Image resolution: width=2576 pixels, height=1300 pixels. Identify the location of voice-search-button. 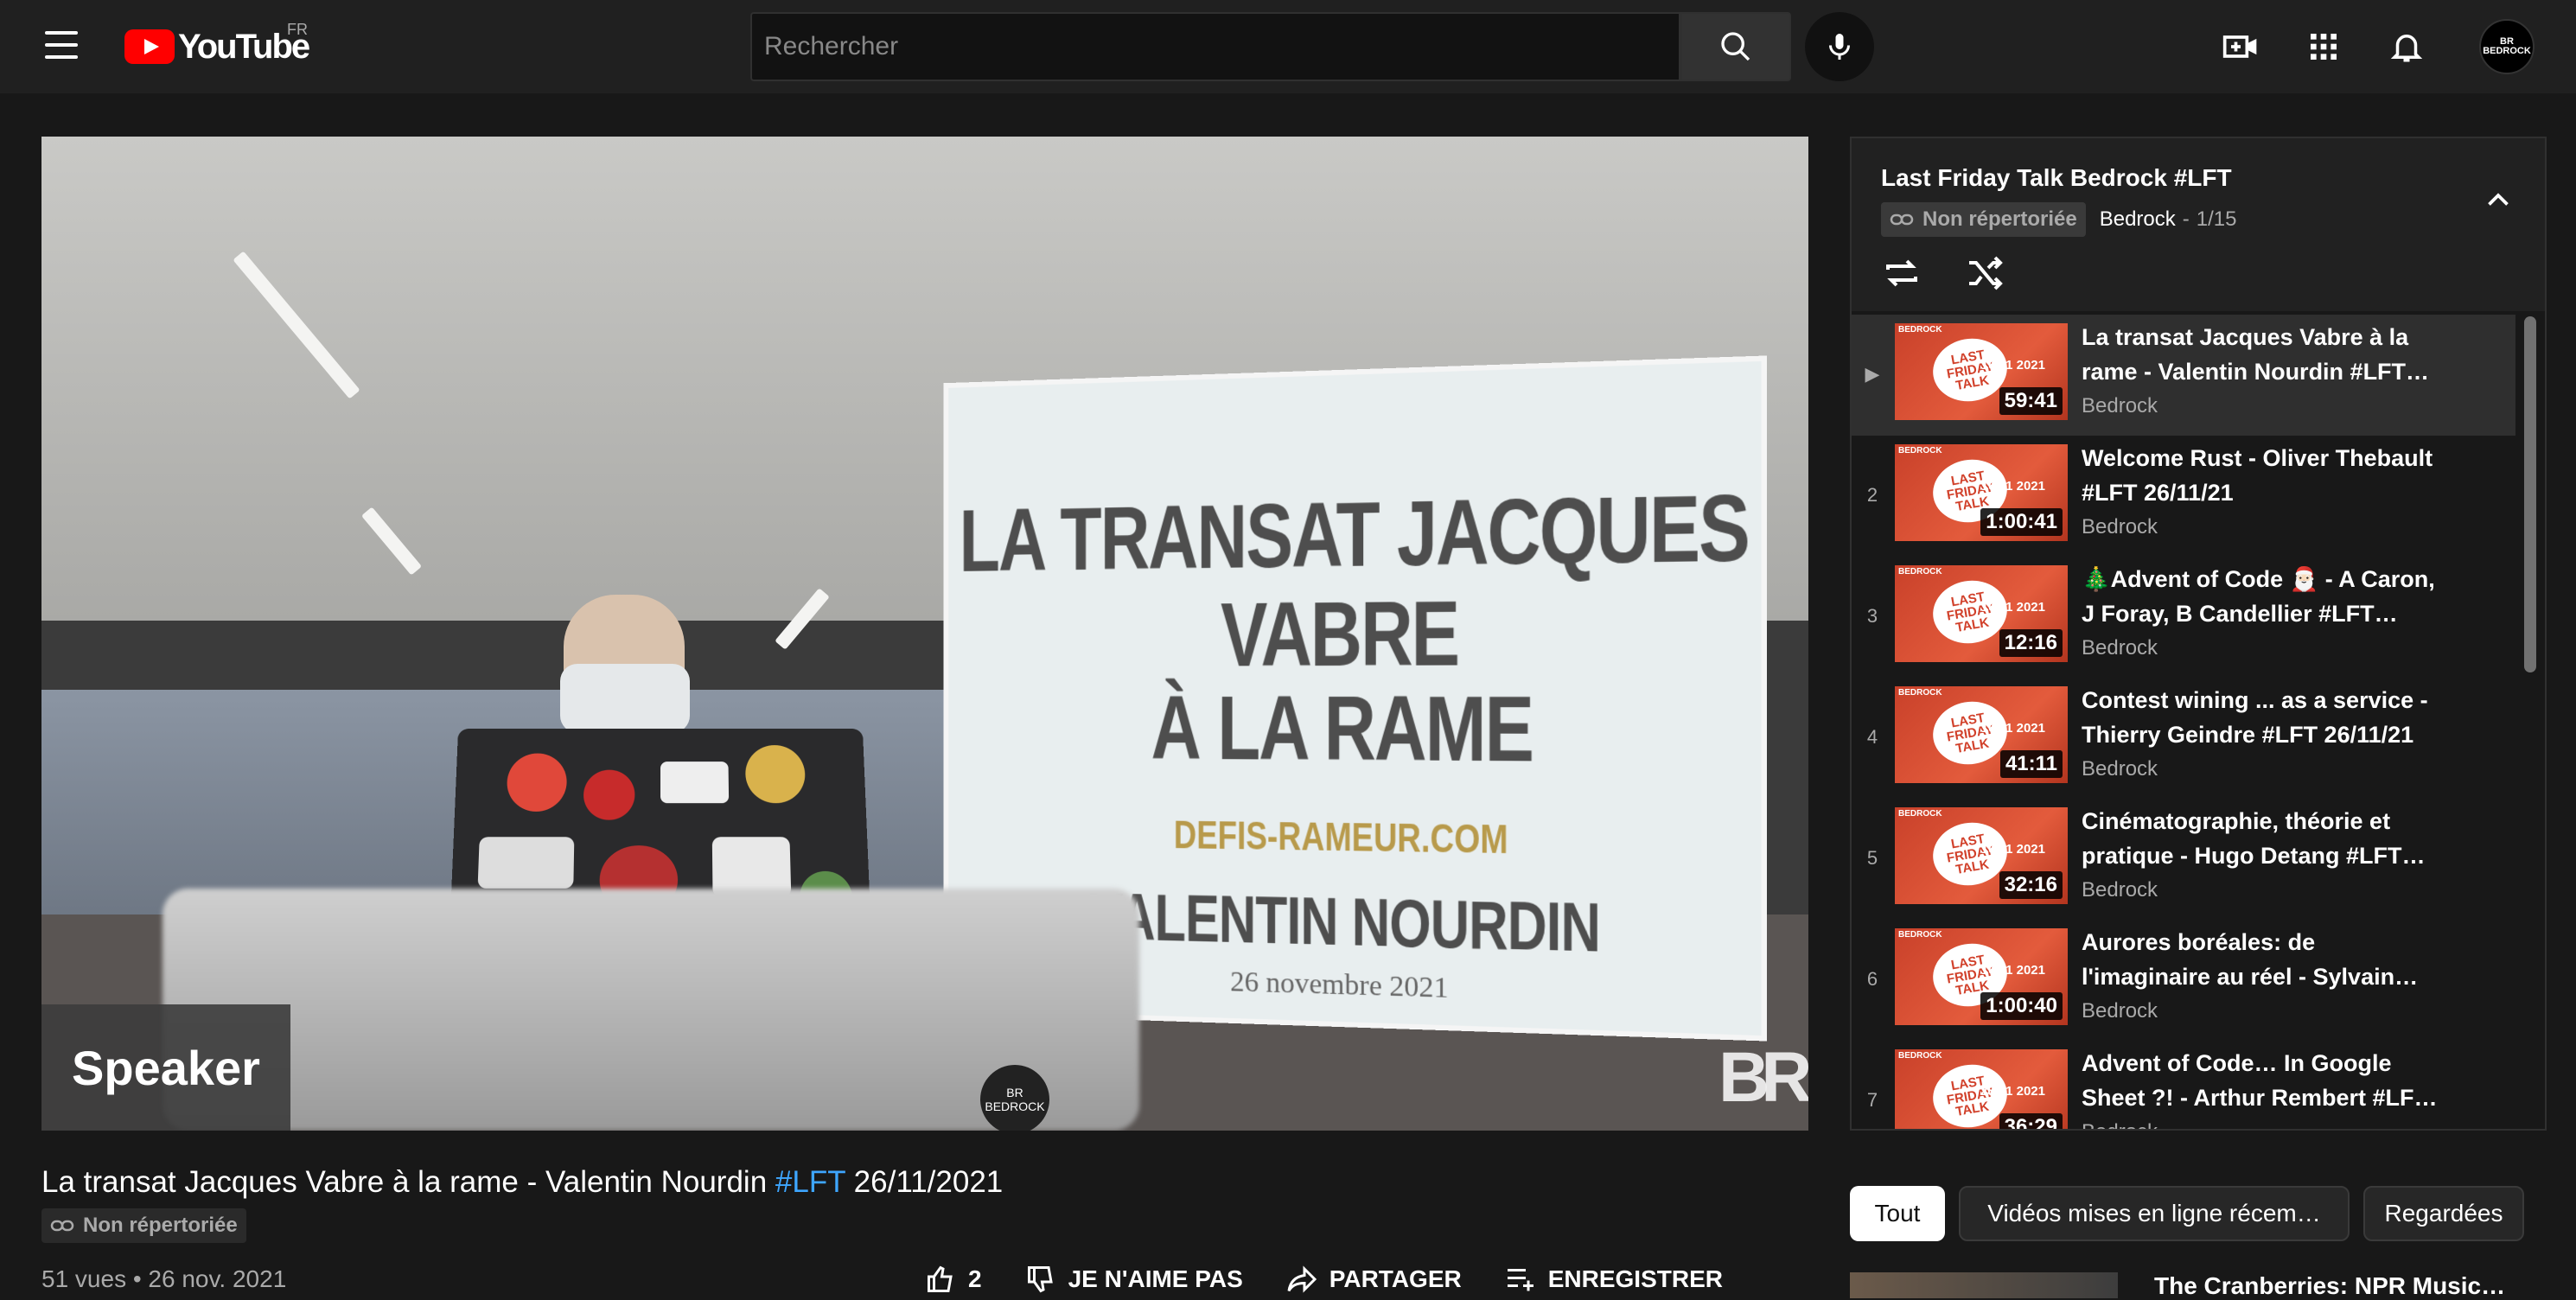
(1839, 47).